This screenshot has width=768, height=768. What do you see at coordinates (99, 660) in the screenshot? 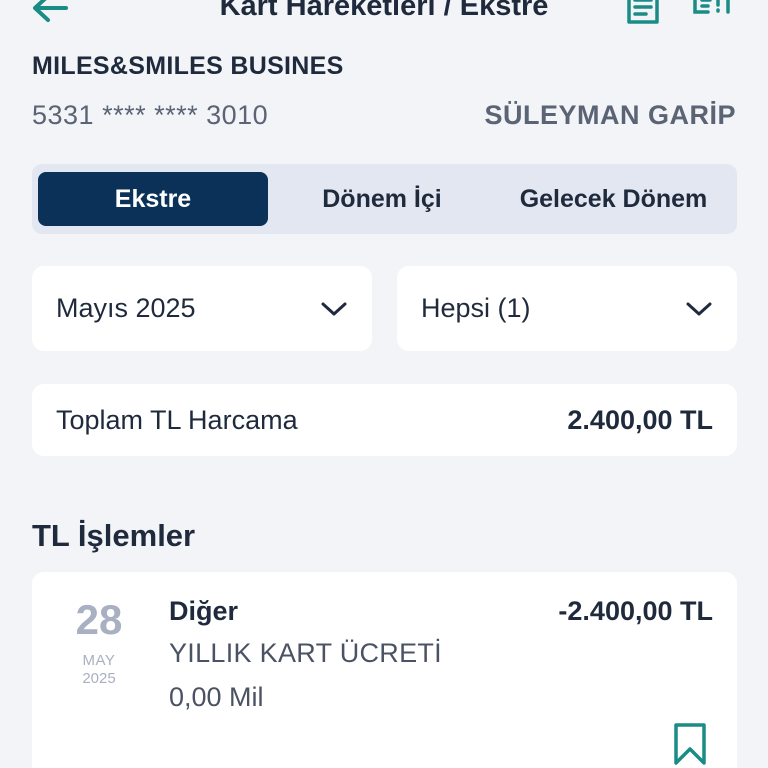
I see `transaction-month: MAY` at bounding box center [99, 660].